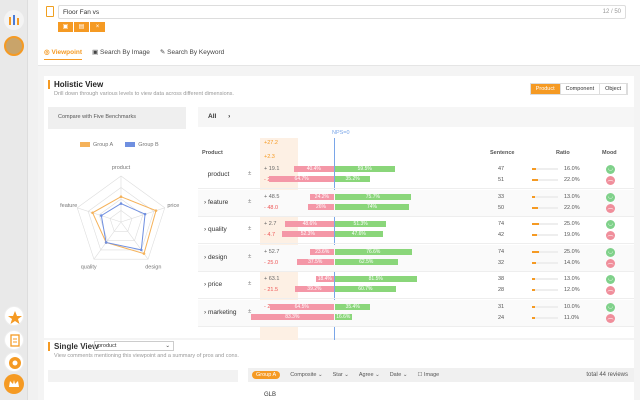  I want to click on legend-group-b: Group B, so click(142, 145).